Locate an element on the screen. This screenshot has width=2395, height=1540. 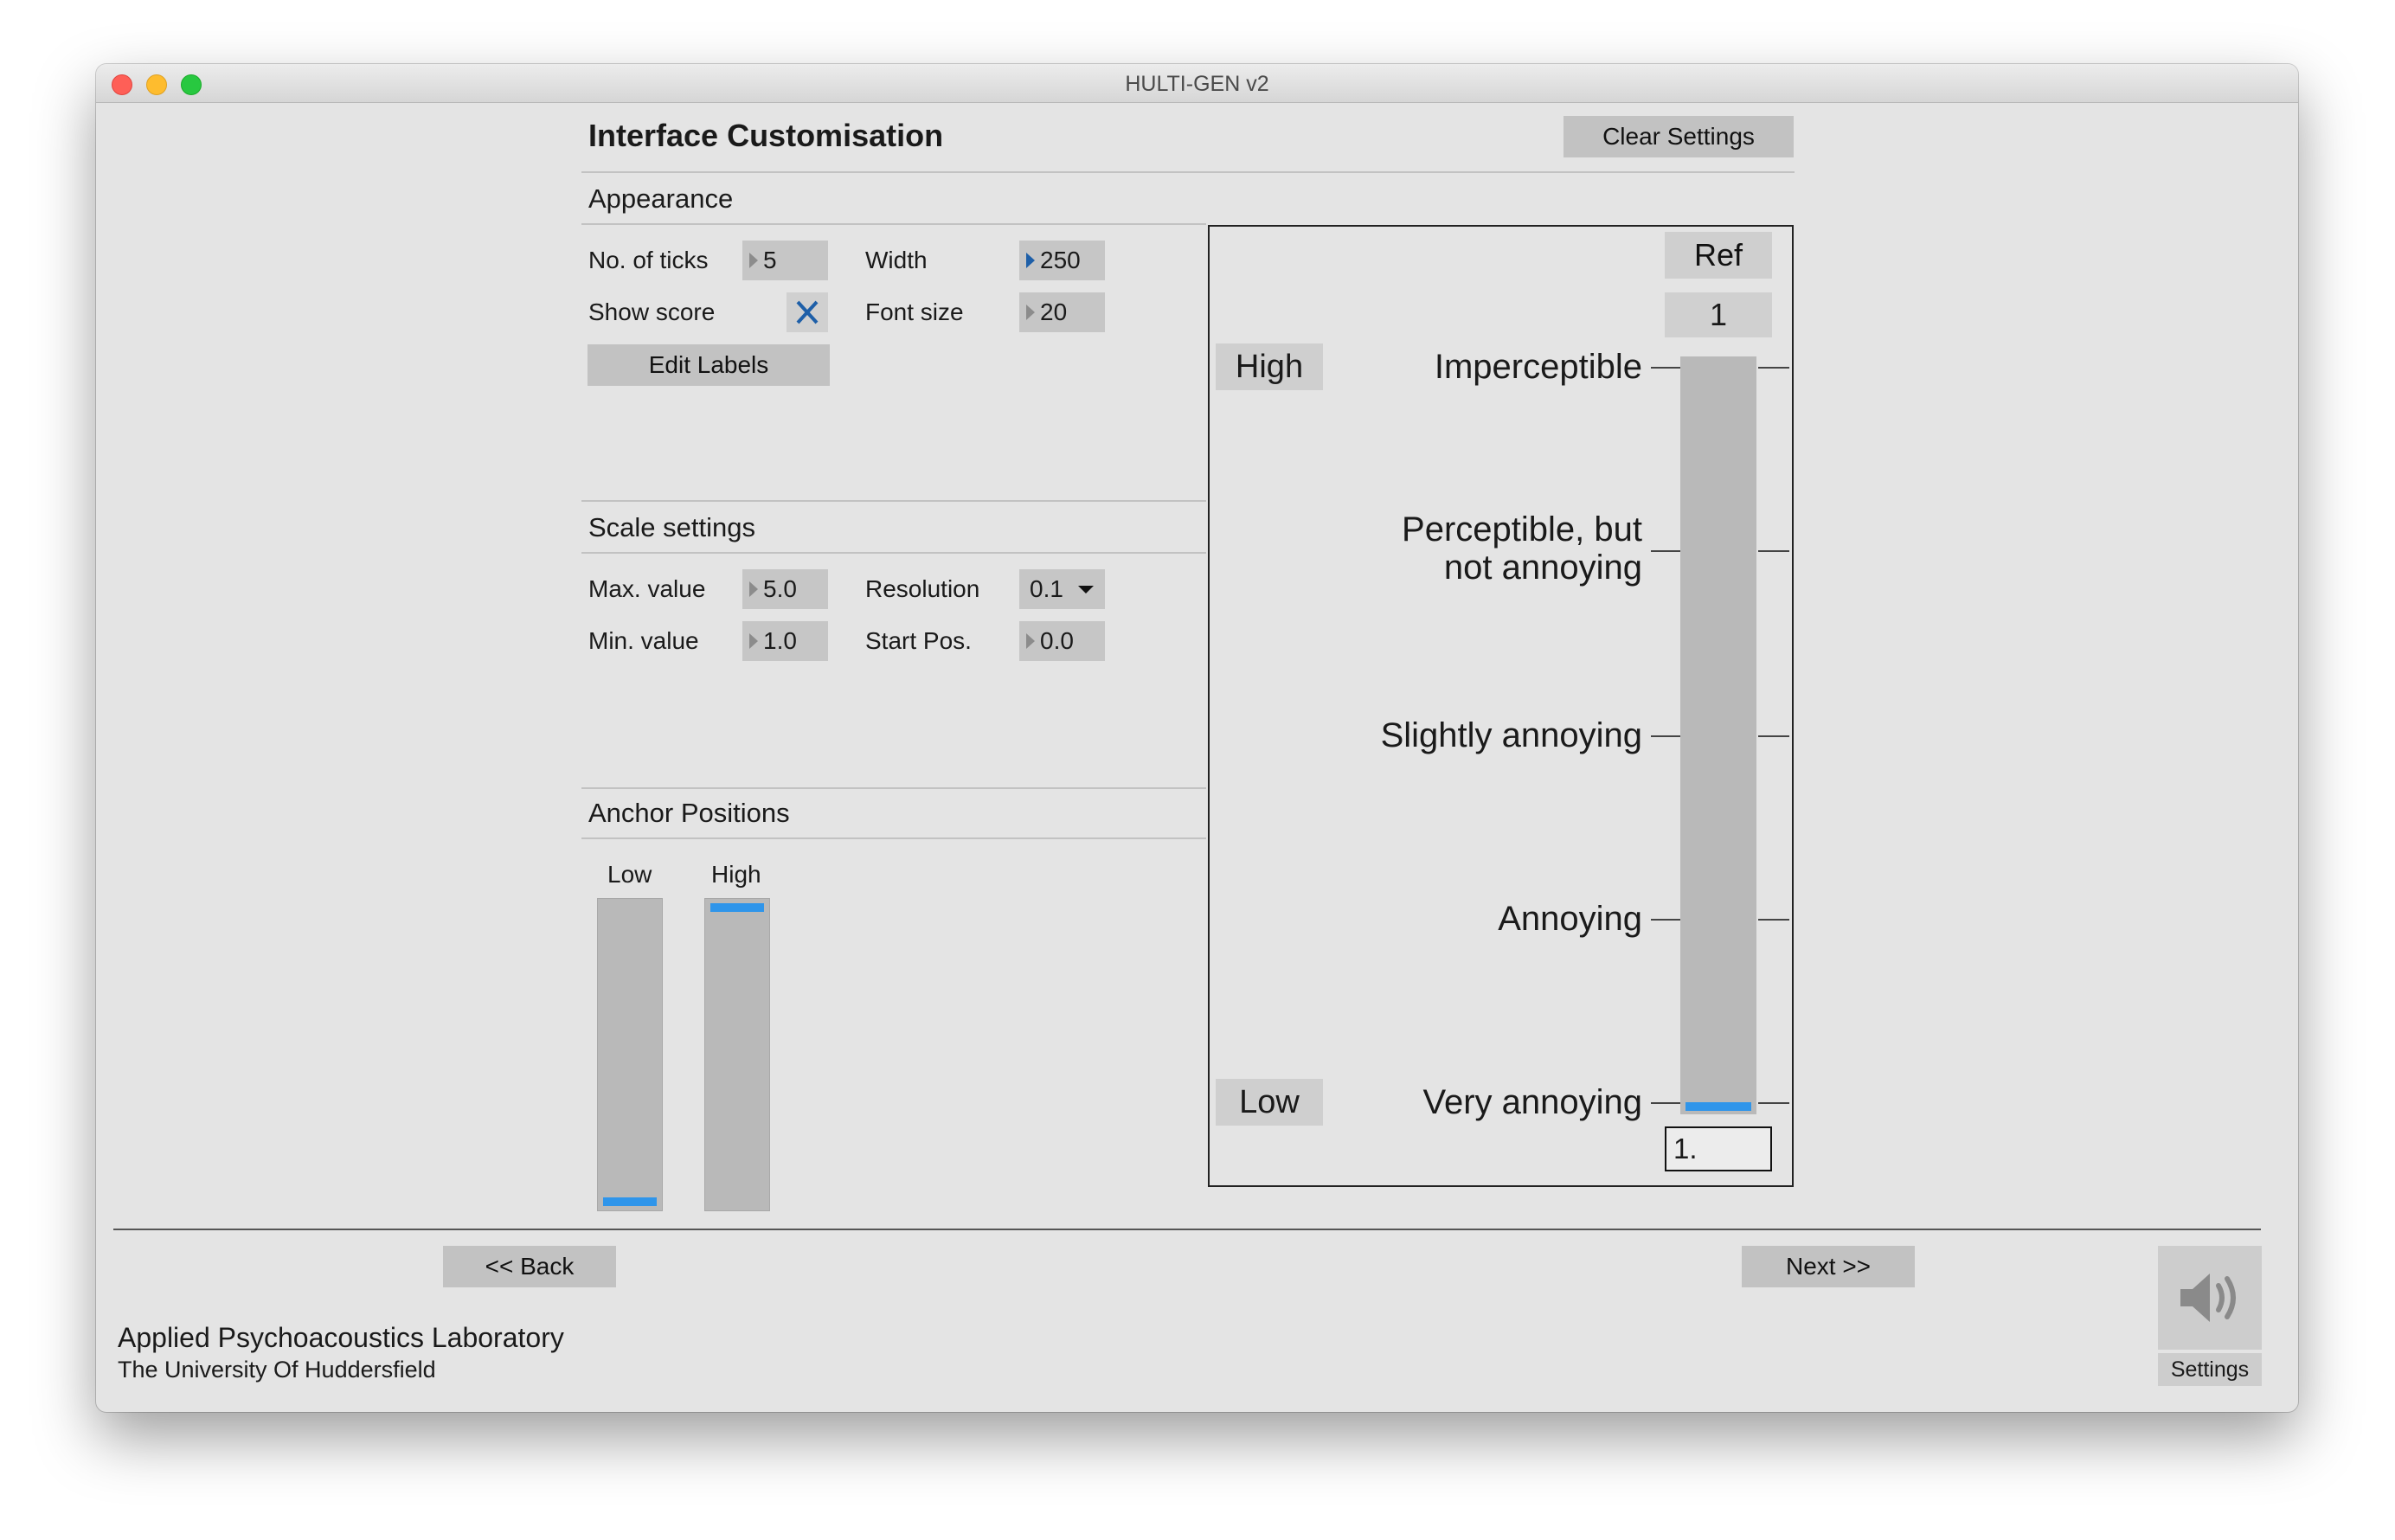
resolution-value: 0.1 is located at coordinates (1047, 589).